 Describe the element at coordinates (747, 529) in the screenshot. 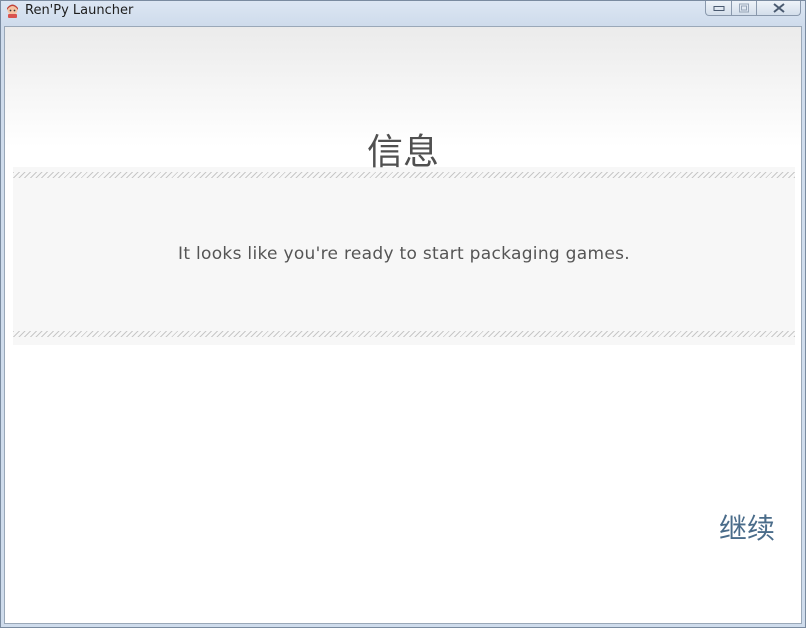

I see `continue-button: 继续` at that location.